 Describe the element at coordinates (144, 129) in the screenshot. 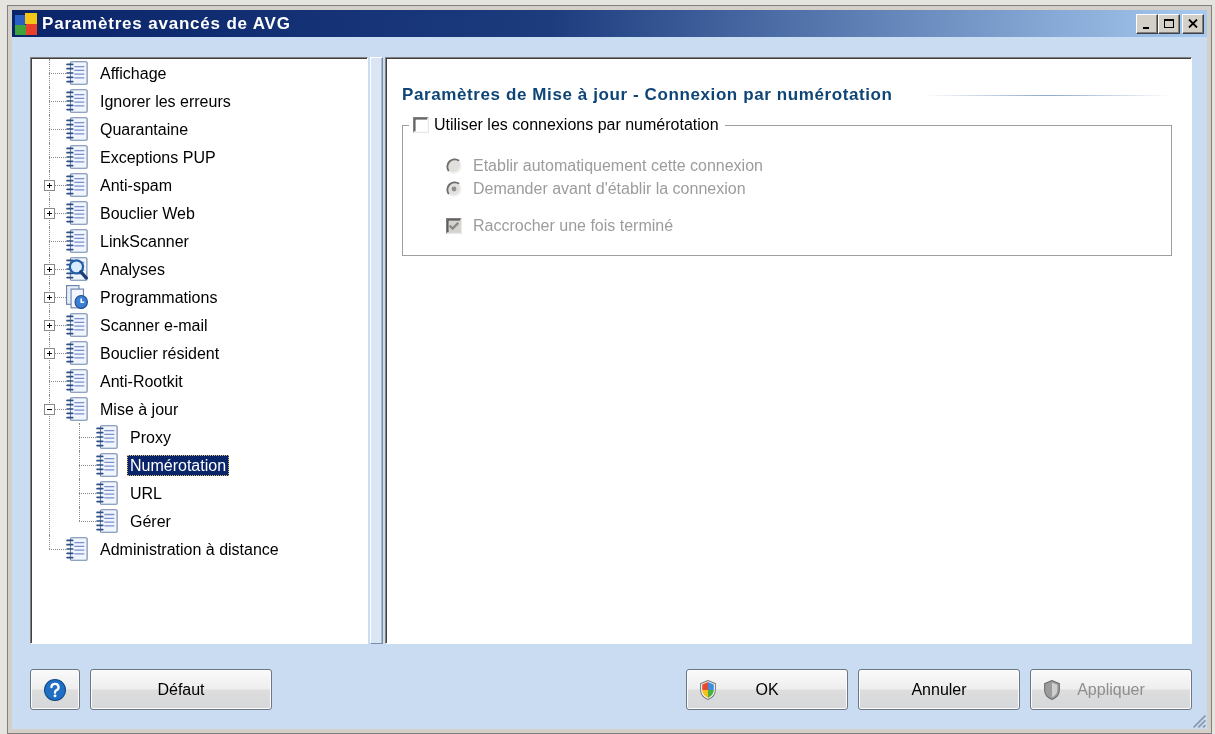

I see `tree-item: Quarantaine` at that location.